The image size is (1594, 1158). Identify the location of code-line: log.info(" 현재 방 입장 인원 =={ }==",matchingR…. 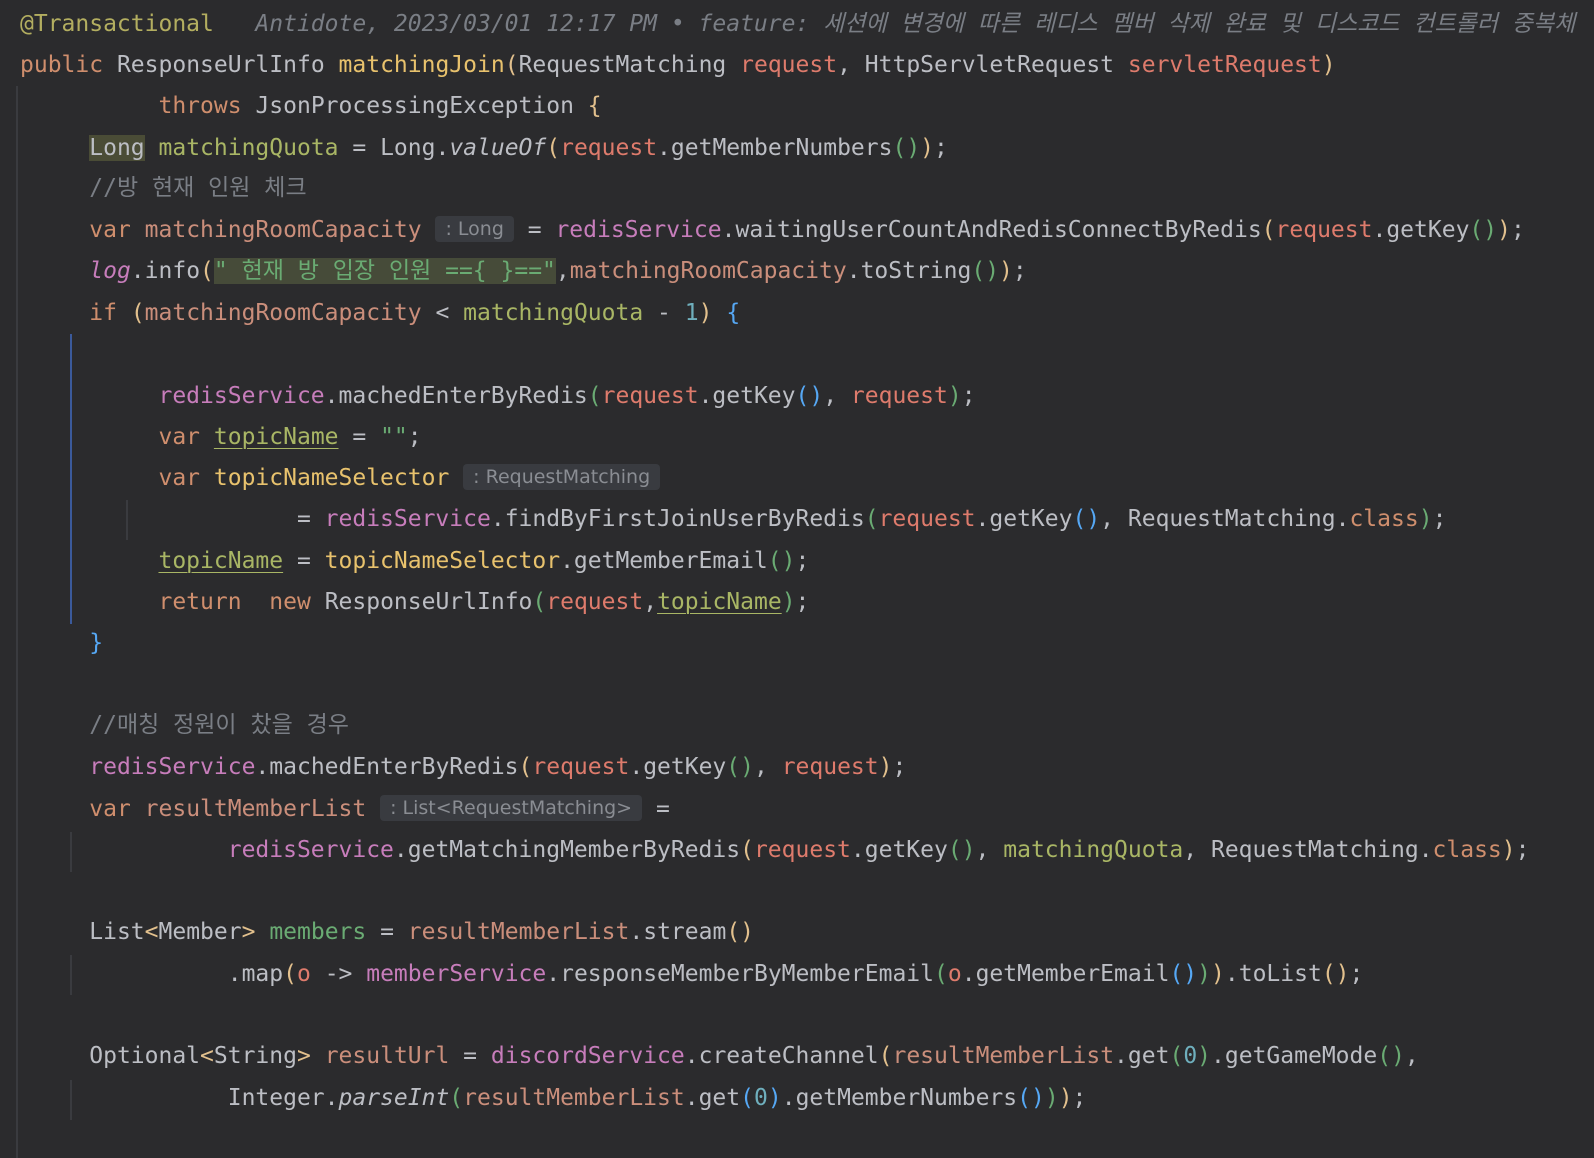
(523, 271).